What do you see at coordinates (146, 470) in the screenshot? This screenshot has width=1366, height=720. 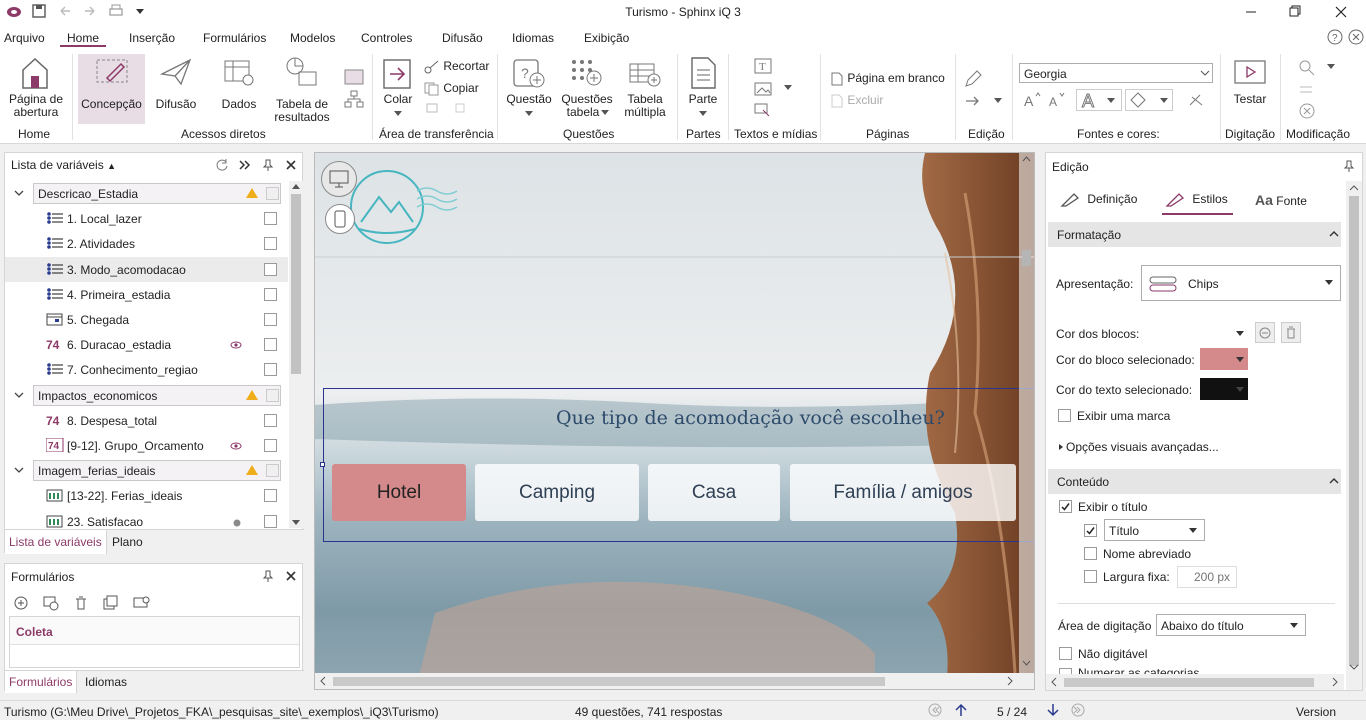 I see `variable-group-row: Imagem_ferias_ideais` at bounding box center [146, 470].